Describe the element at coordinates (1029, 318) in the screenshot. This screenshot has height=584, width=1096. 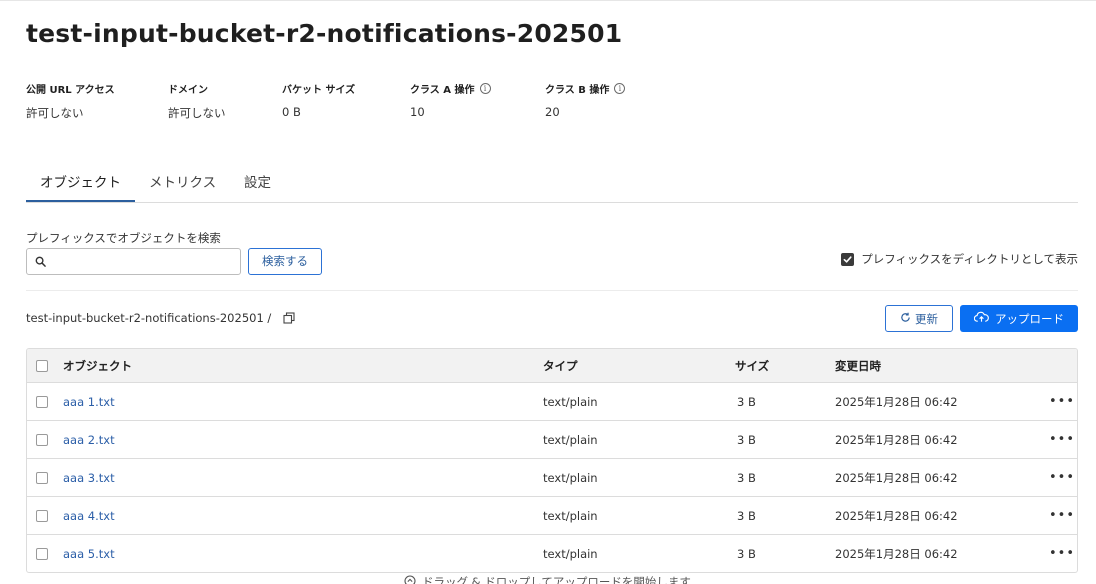
I see `upload-label: アップロード` at that location.